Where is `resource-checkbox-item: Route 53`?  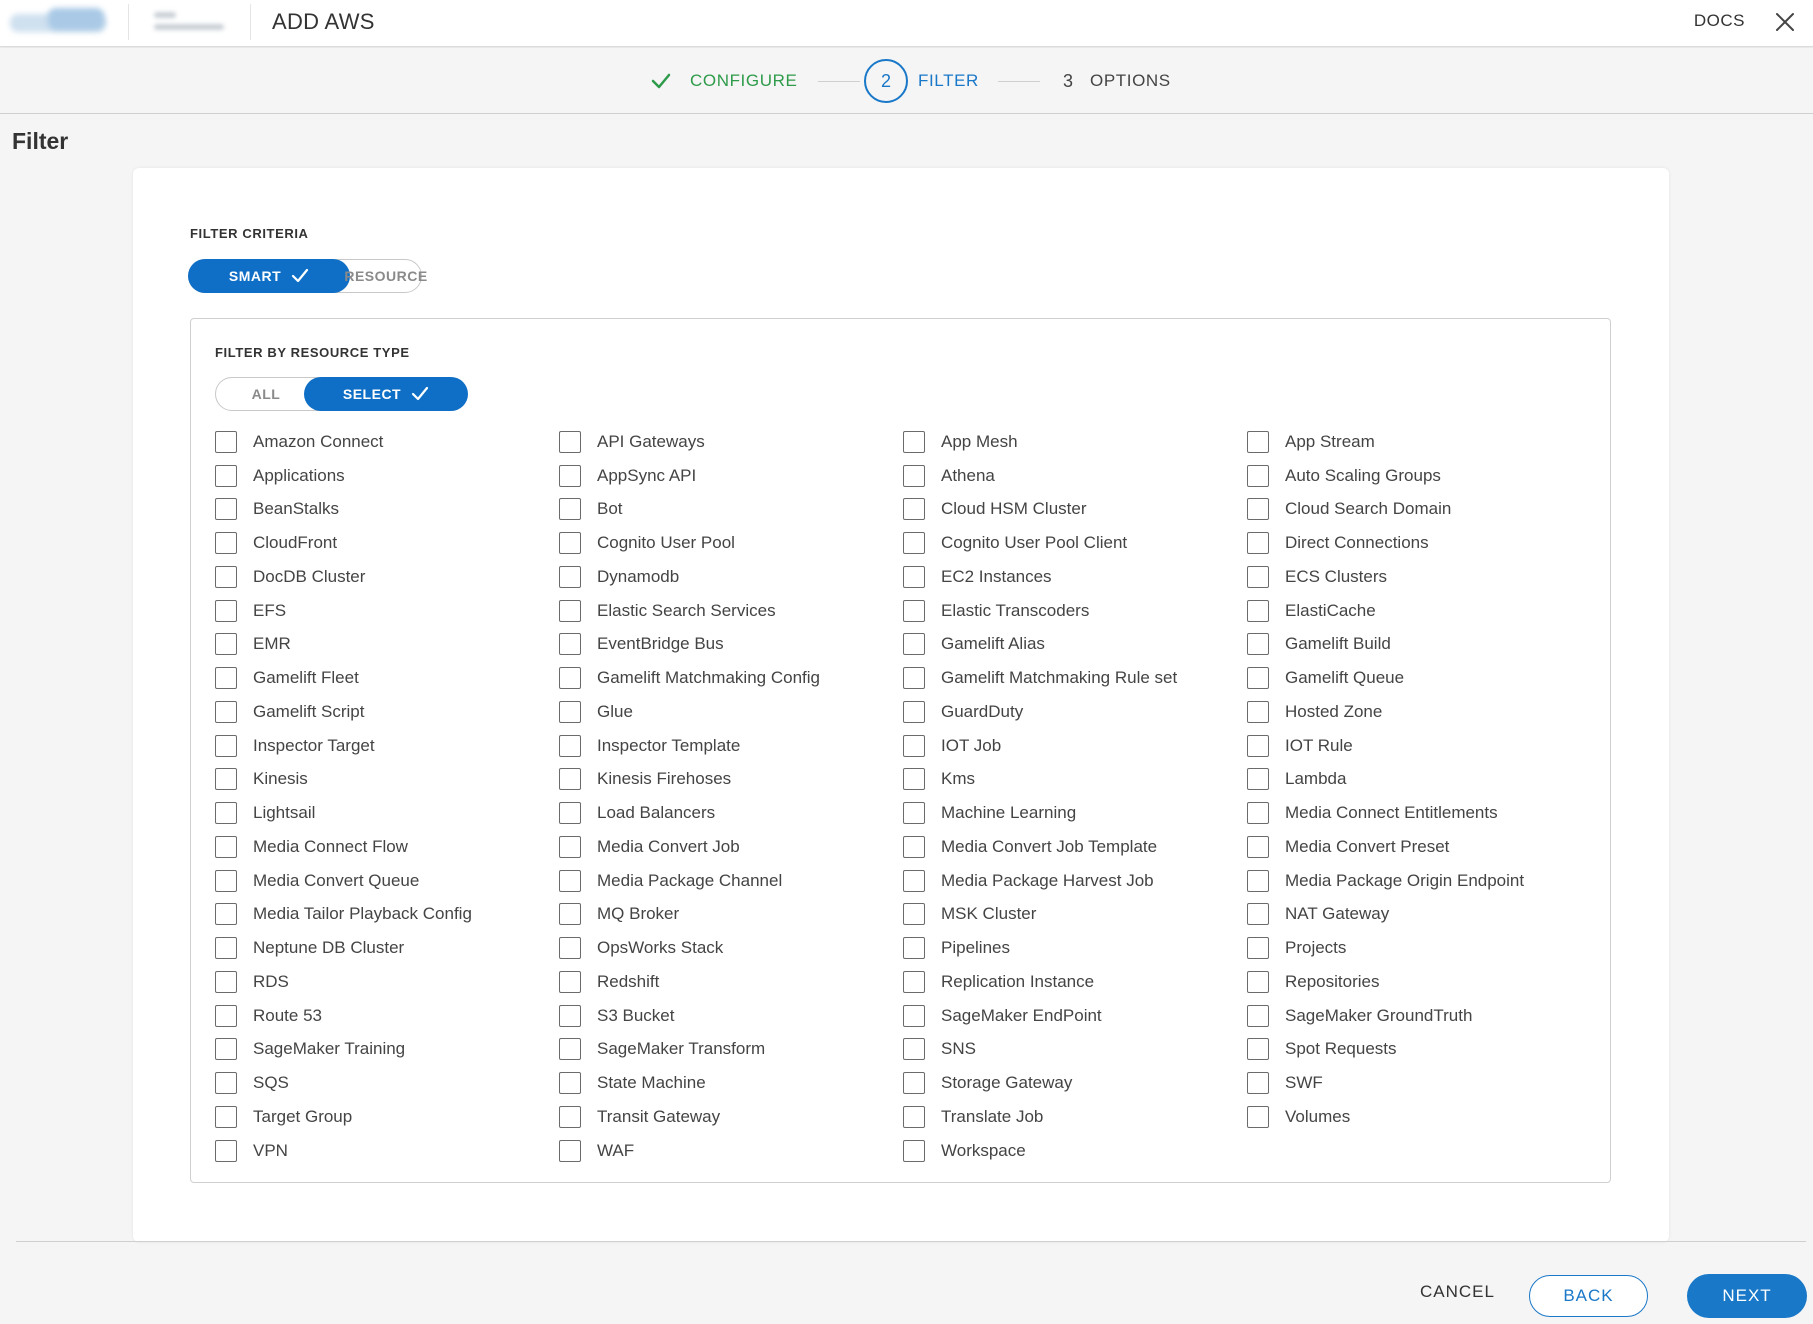
resource-checkbox-item: Route 53 is located at coordinates (387, 1016).